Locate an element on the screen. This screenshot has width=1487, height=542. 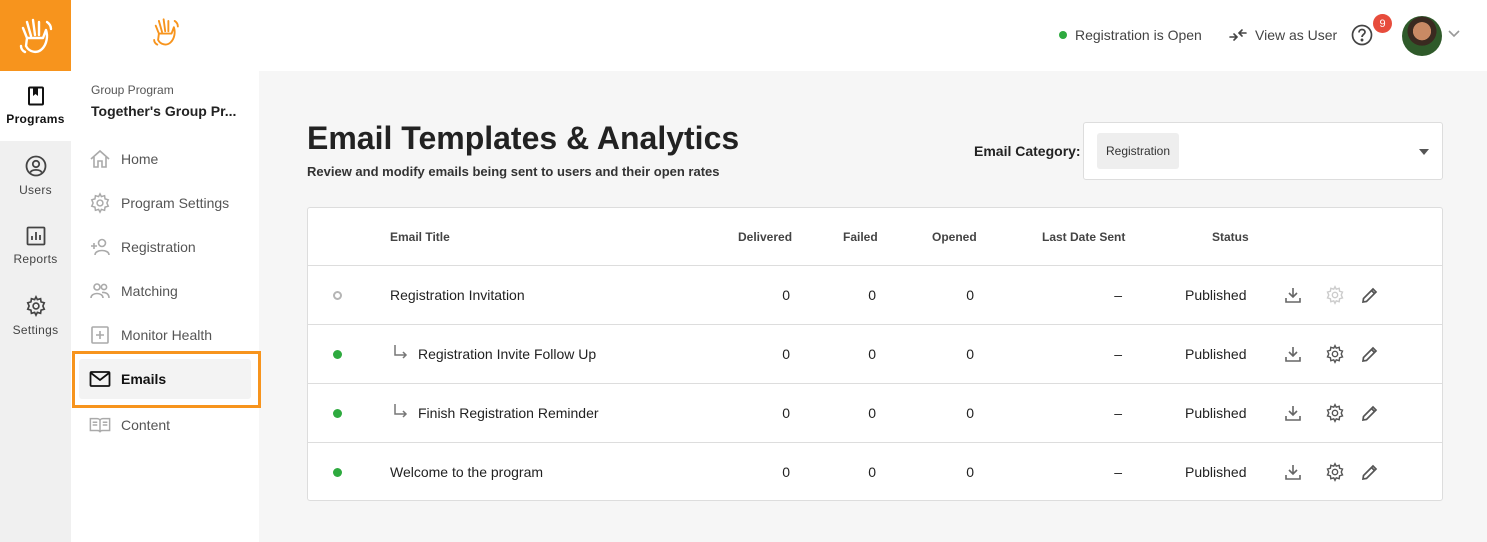
sidebar-item-registration: Registration is located at coordinates (165, 247).